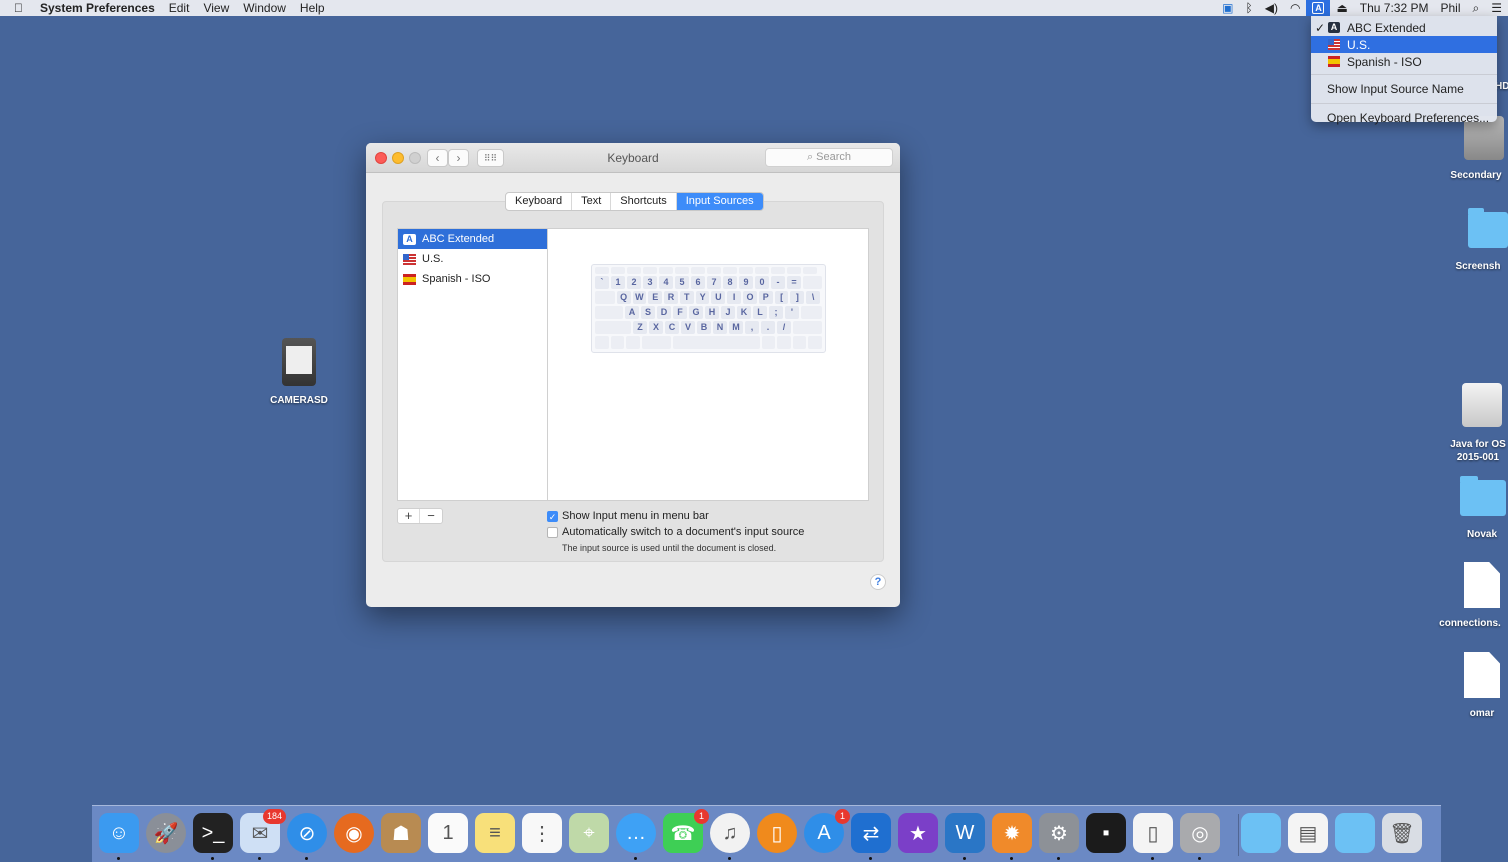 The width and height of the screenshot is (1508, 862). I want to click on launchpad-icon: 🚀, so click(166, 833).